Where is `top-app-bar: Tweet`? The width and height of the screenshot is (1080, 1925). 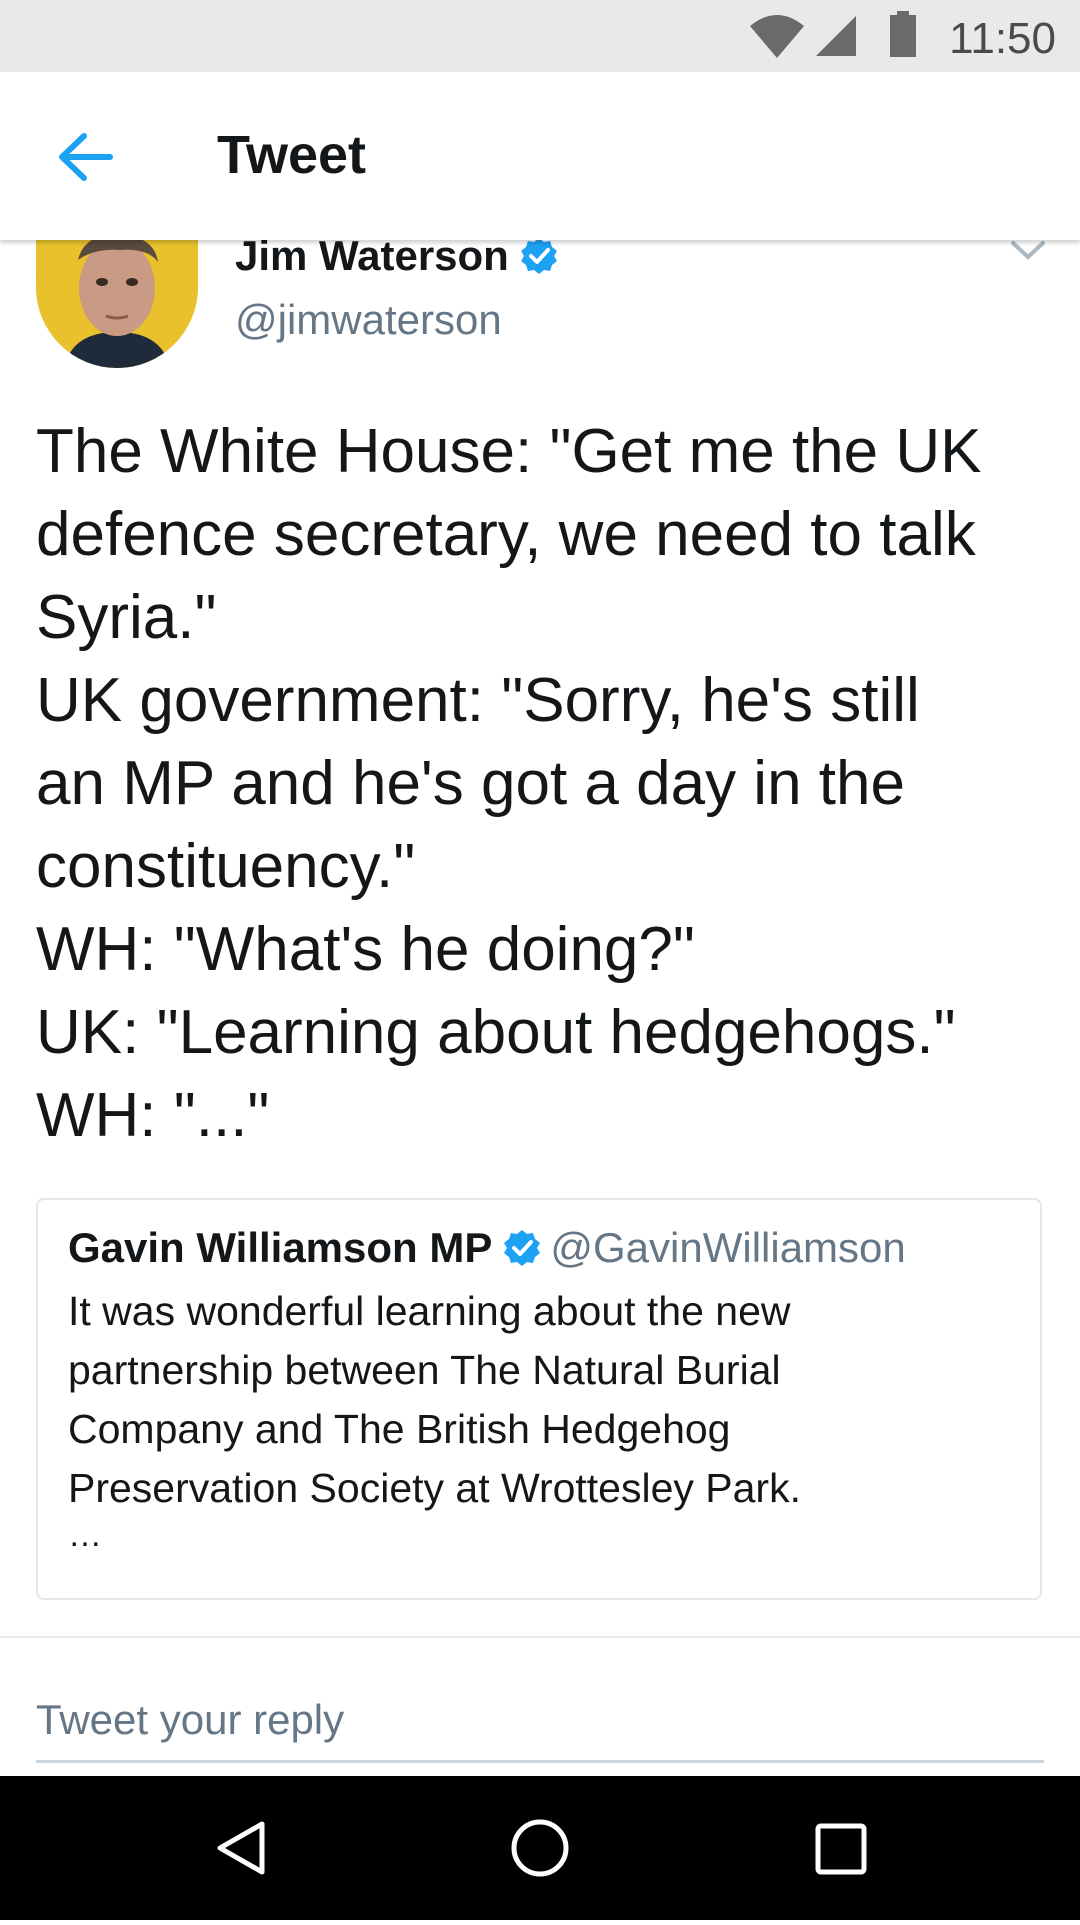 top-app-bar: Tweet is located at coordinates (540, 156).